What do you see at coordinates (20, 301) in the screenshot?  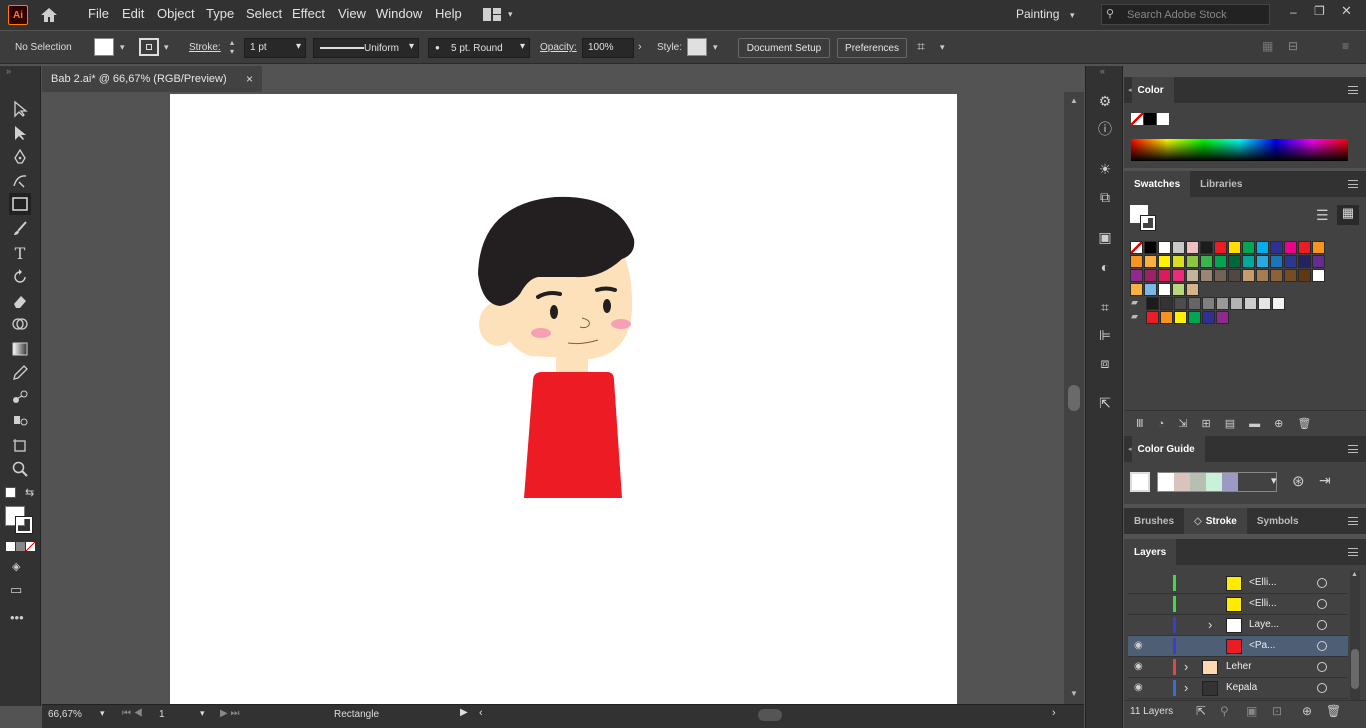 I see `eraser-tool-icon` at bounding box center [20, 301].